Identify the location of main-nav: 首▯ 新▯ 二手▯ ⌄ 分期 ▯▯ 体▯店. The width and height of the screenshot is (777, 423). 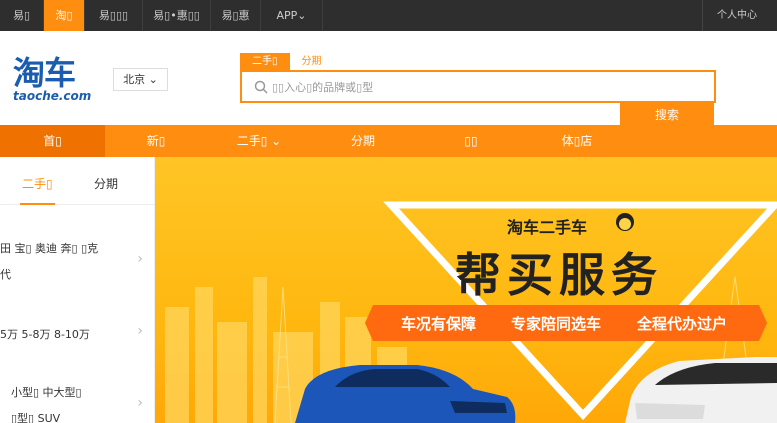
(388, 141).